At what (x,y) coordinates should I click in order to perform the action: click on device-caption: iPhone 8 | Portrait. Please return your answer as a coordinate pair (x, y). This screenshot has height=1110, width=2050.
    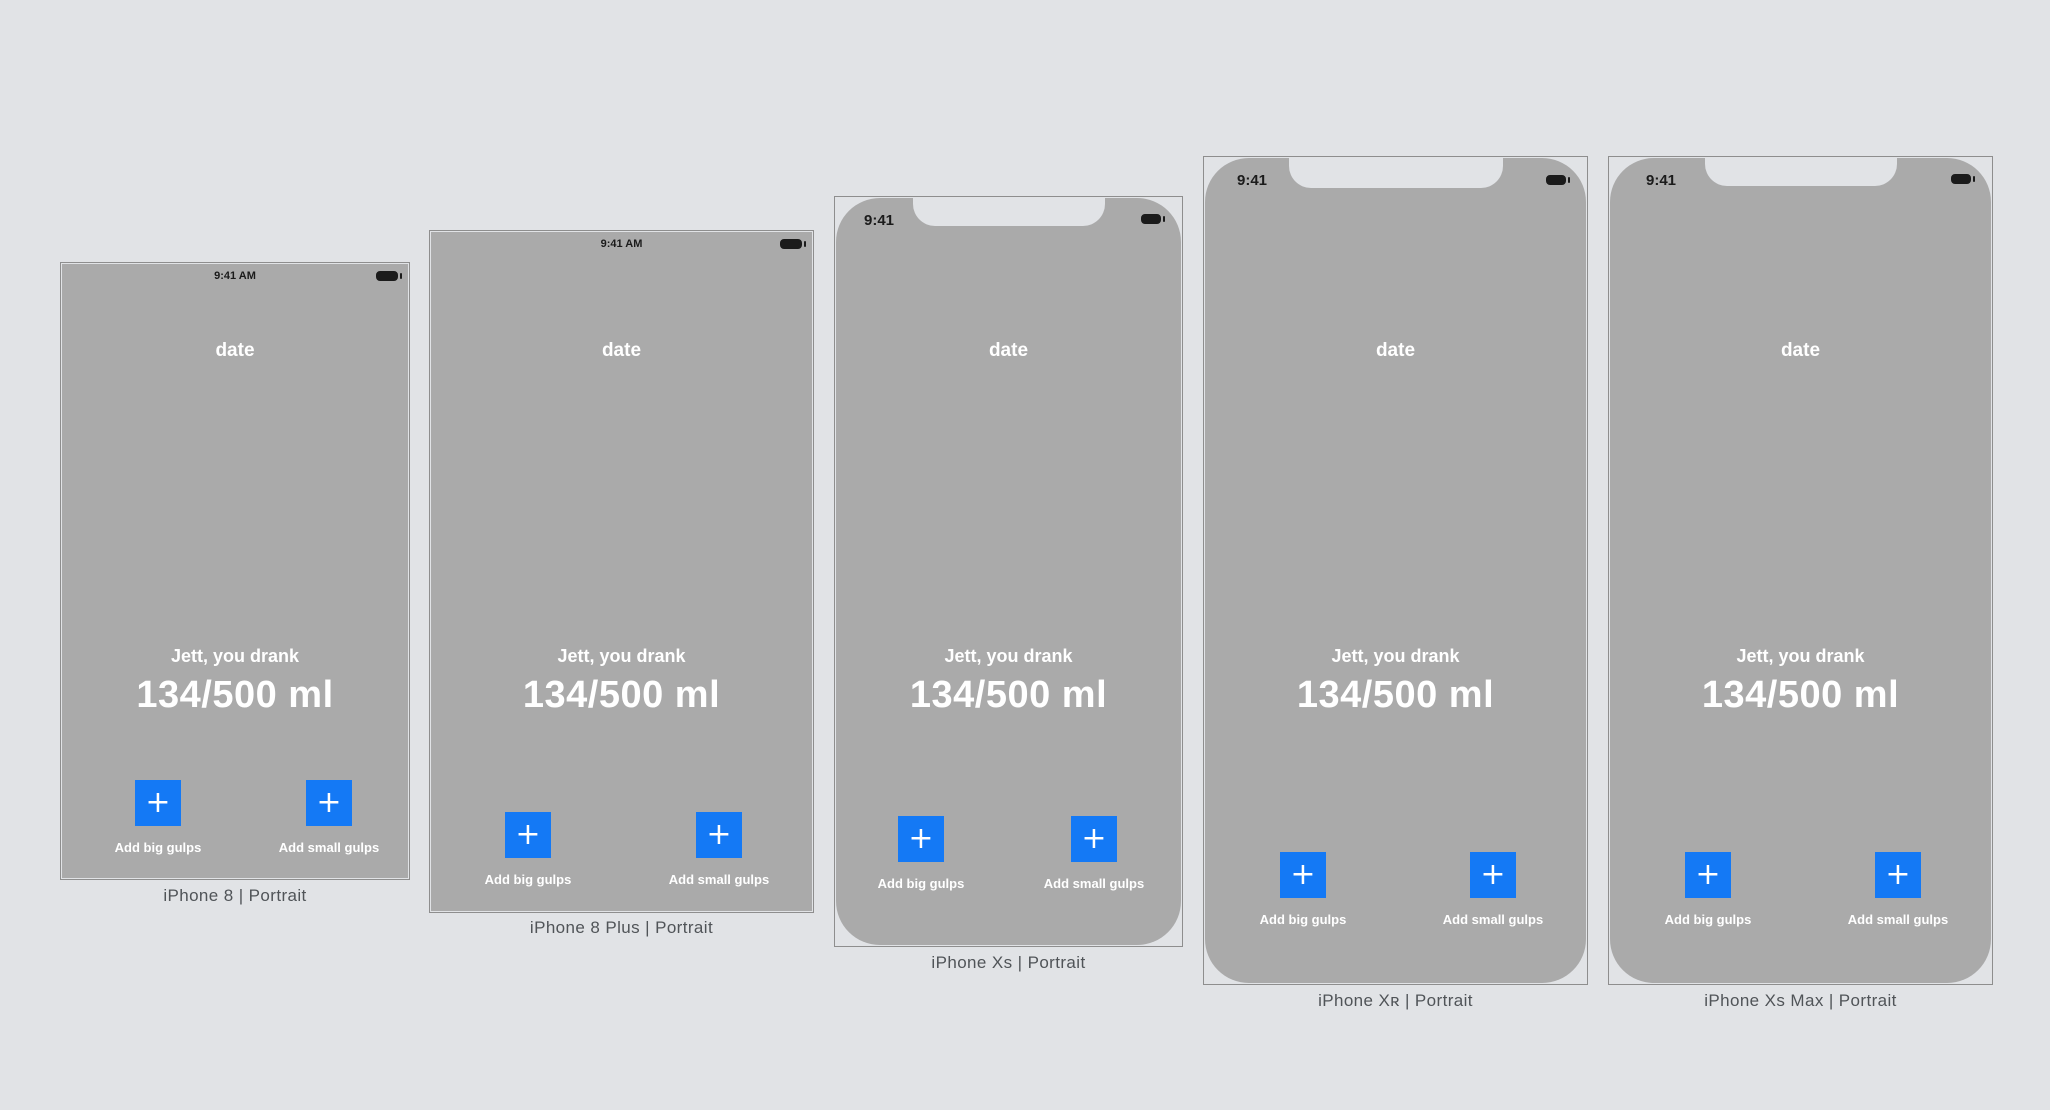
    Looking at the image, I should click on (235, 895).